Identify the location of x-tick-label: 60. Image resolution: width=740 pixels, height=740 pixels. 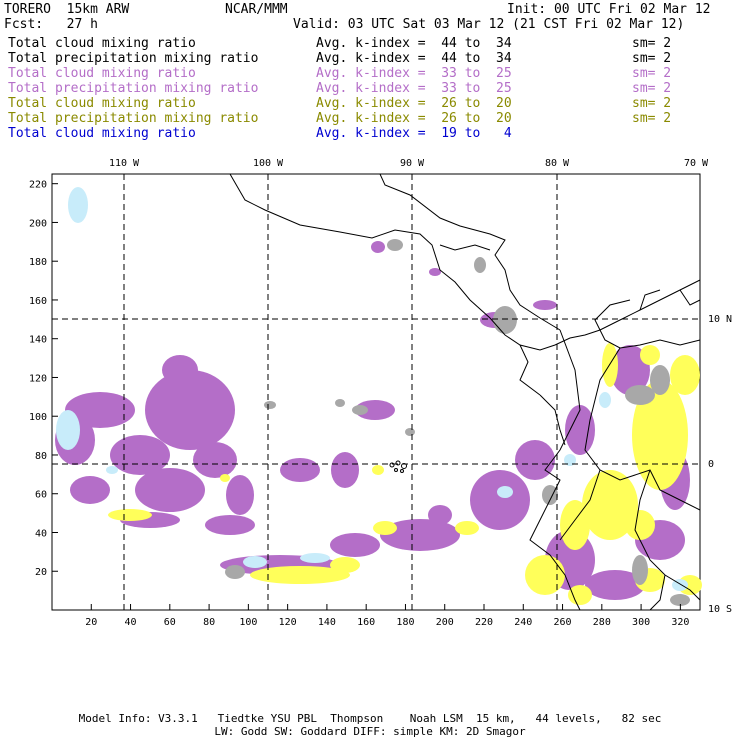
(170, 622).